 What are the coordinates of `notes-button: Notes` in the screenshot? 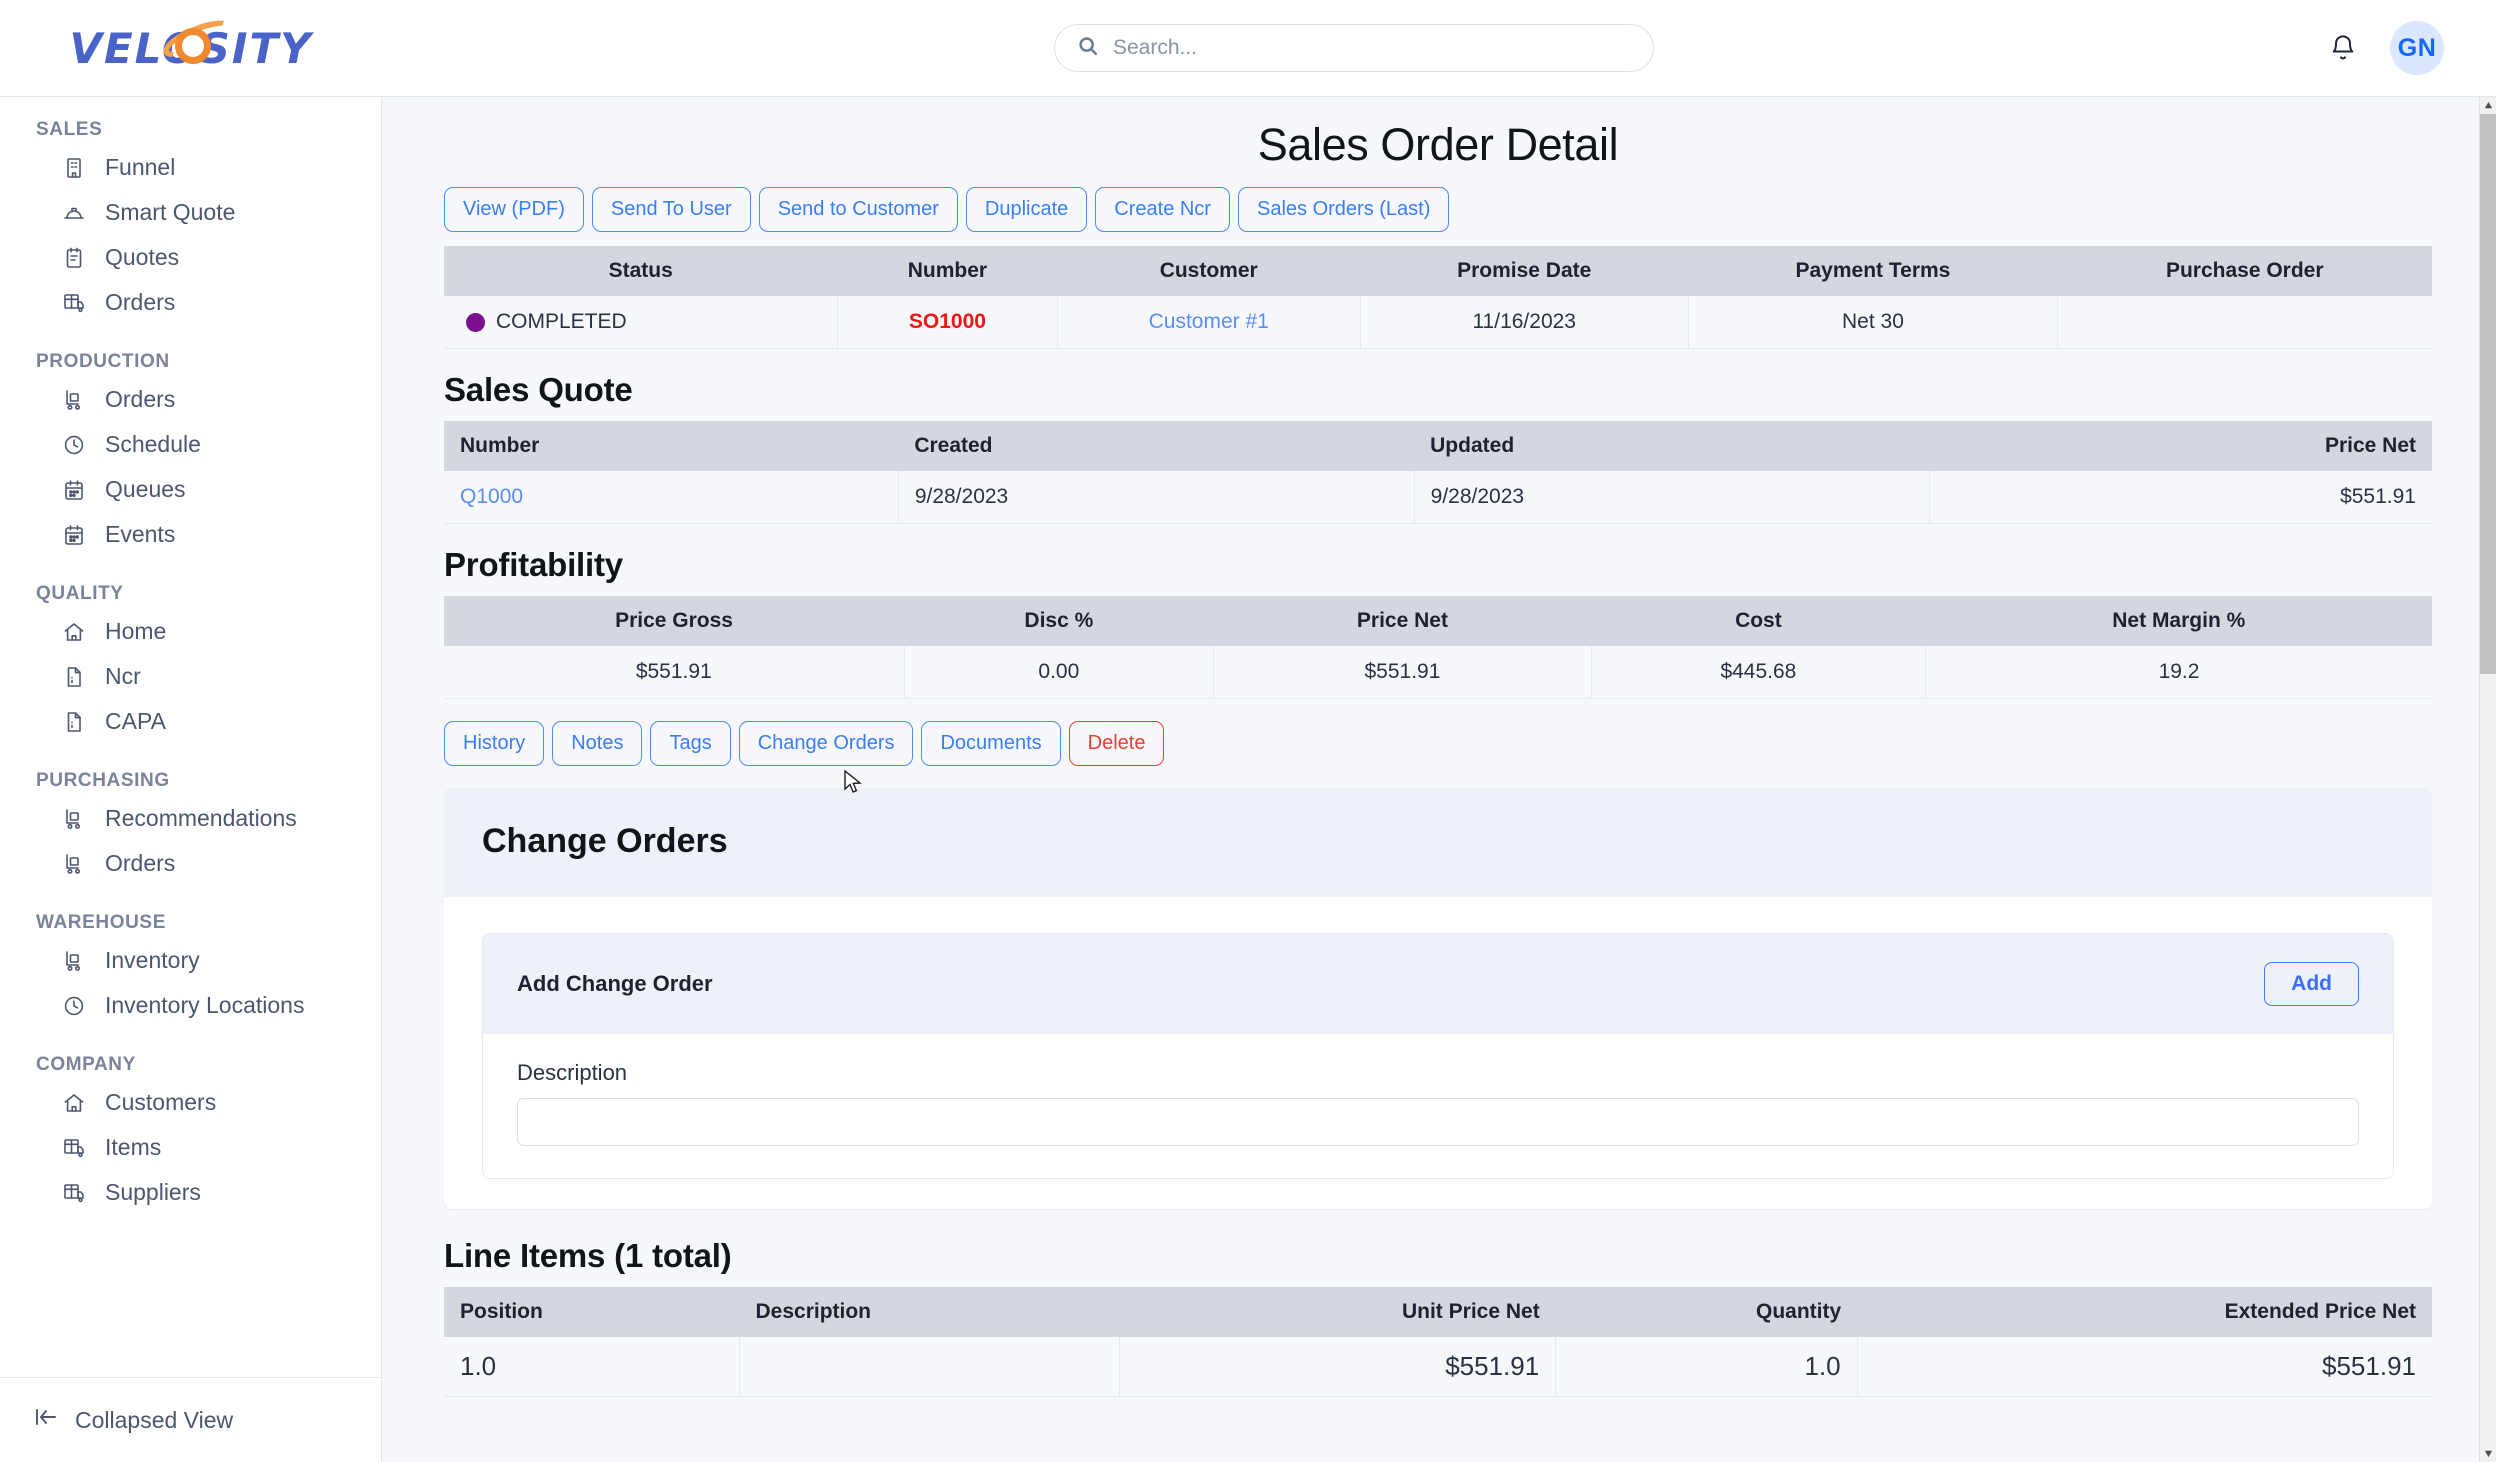 It's located at (597, 743).